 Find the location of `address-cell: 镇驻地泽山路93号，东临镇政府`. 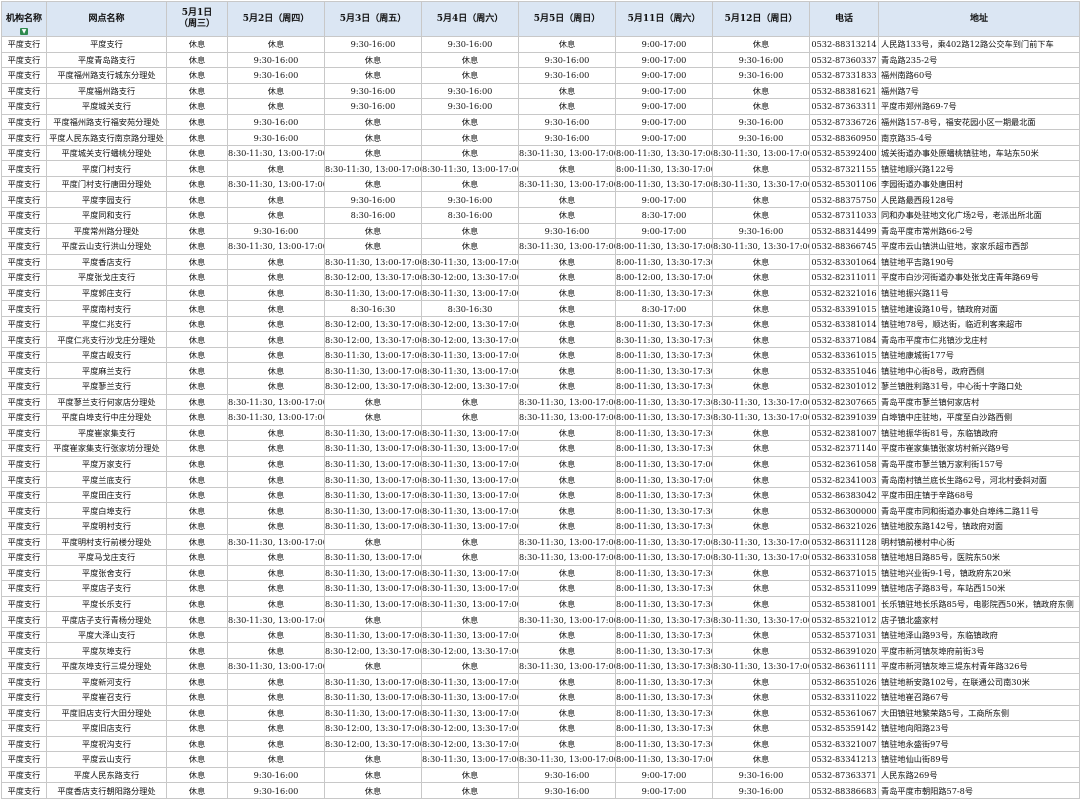

address-cell: 镇驻地泽山路93号，东临镇政府 is located at coordinates (979, 635).